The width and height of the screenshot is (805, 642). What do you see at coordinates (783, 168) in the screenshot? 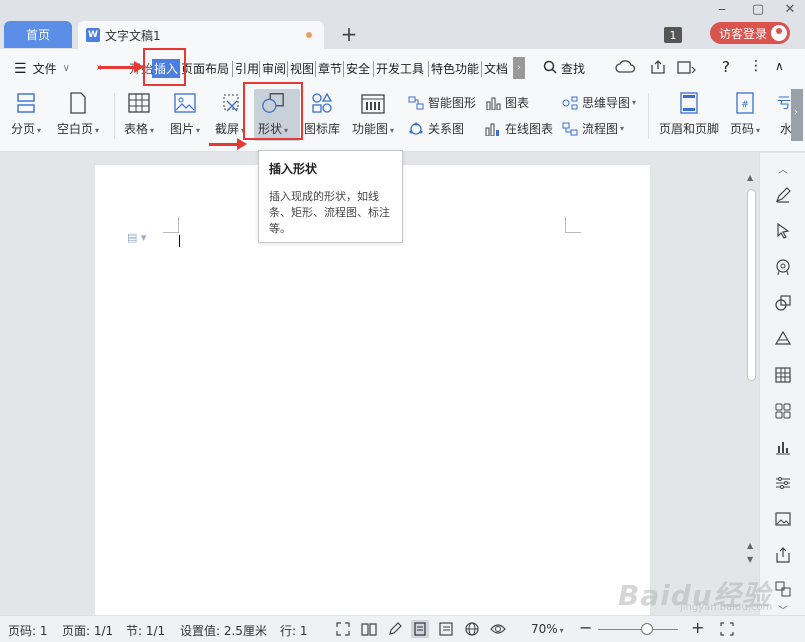
I see `chevron-up-icon: ︿` at bounding box center [783, 168].